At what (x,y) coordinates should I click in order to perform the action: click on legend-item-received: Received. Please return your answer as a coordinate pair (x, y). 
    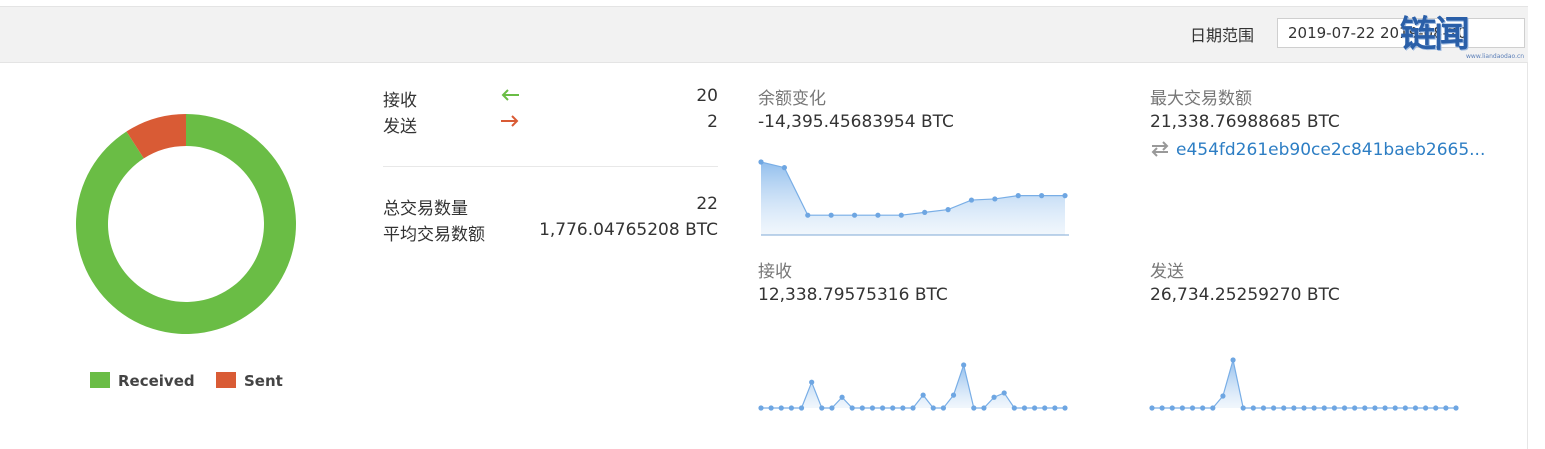
    Looking at the image, I should click on (142, 381).